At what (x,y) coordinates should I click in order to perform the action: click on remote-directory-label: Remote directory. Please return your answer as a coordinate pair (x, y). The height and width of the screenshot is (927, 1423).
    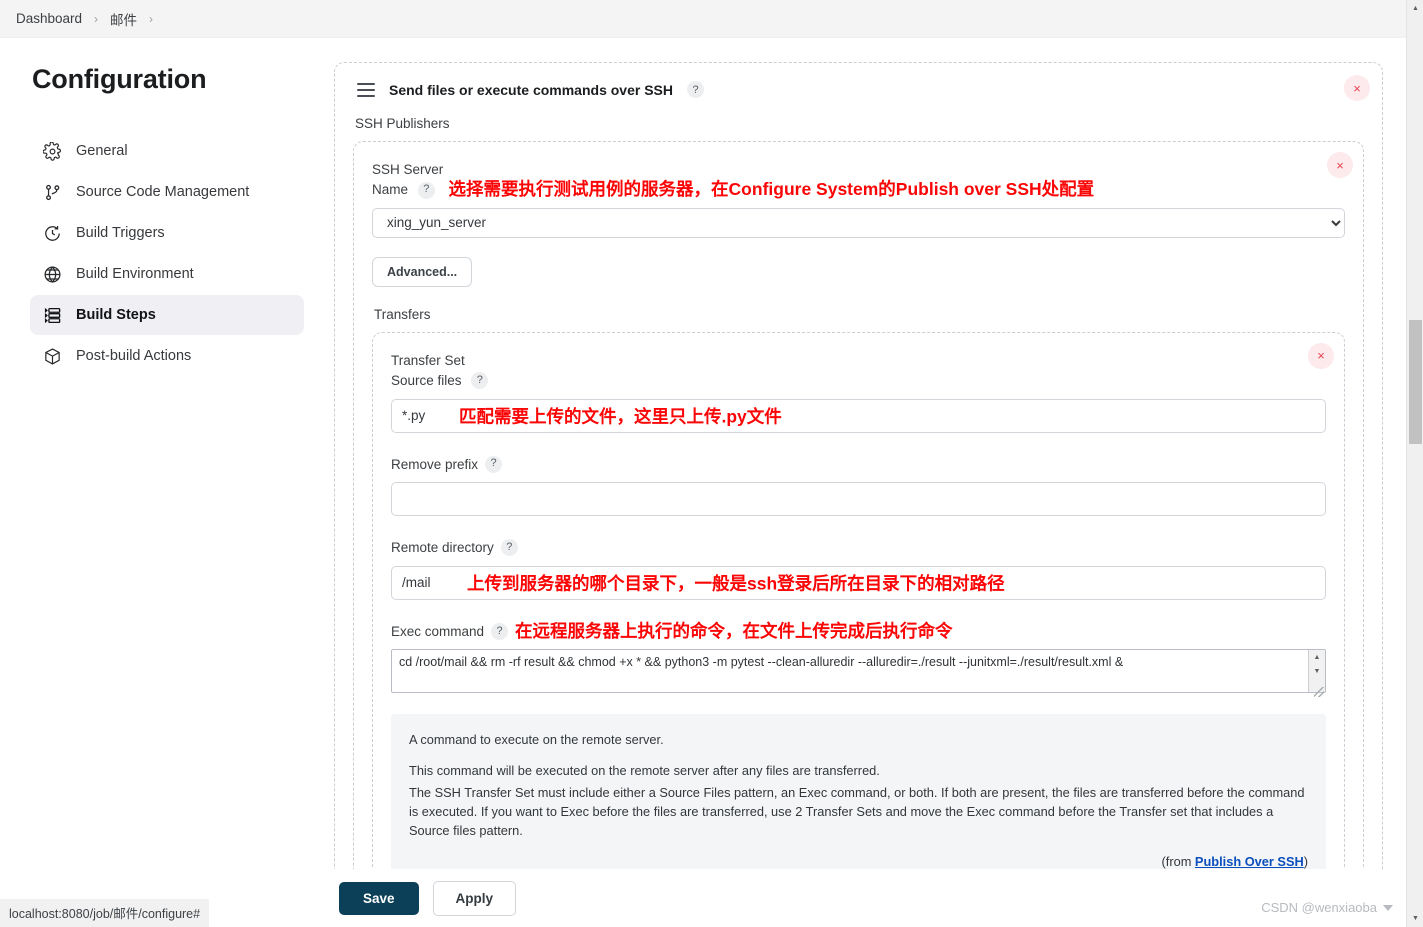
    Looking at the image, I should click on (442, 548).